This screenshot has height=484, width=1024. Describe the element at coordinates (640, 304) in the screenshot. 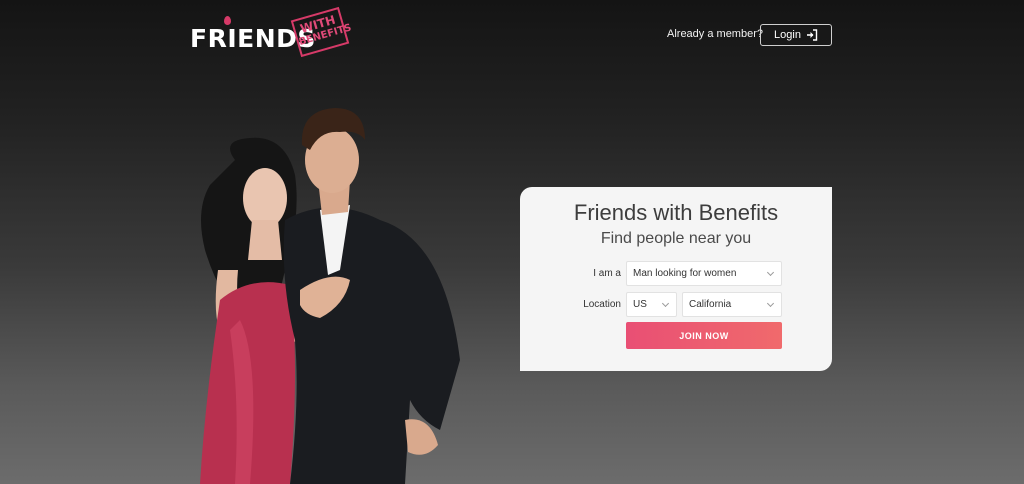

I see `country-value: US` at that location.